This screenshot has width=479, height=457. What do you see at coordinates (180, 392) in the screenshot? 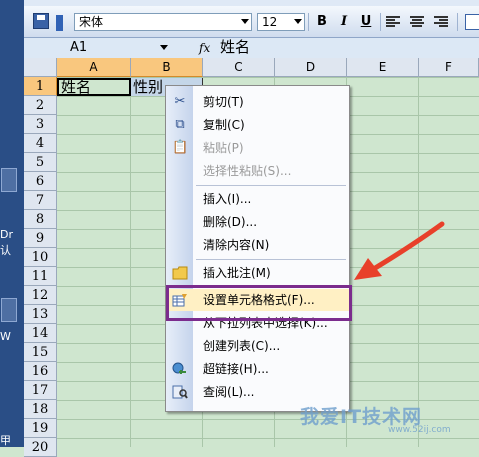
I see `research-icon` at bounding box center [180, 392].